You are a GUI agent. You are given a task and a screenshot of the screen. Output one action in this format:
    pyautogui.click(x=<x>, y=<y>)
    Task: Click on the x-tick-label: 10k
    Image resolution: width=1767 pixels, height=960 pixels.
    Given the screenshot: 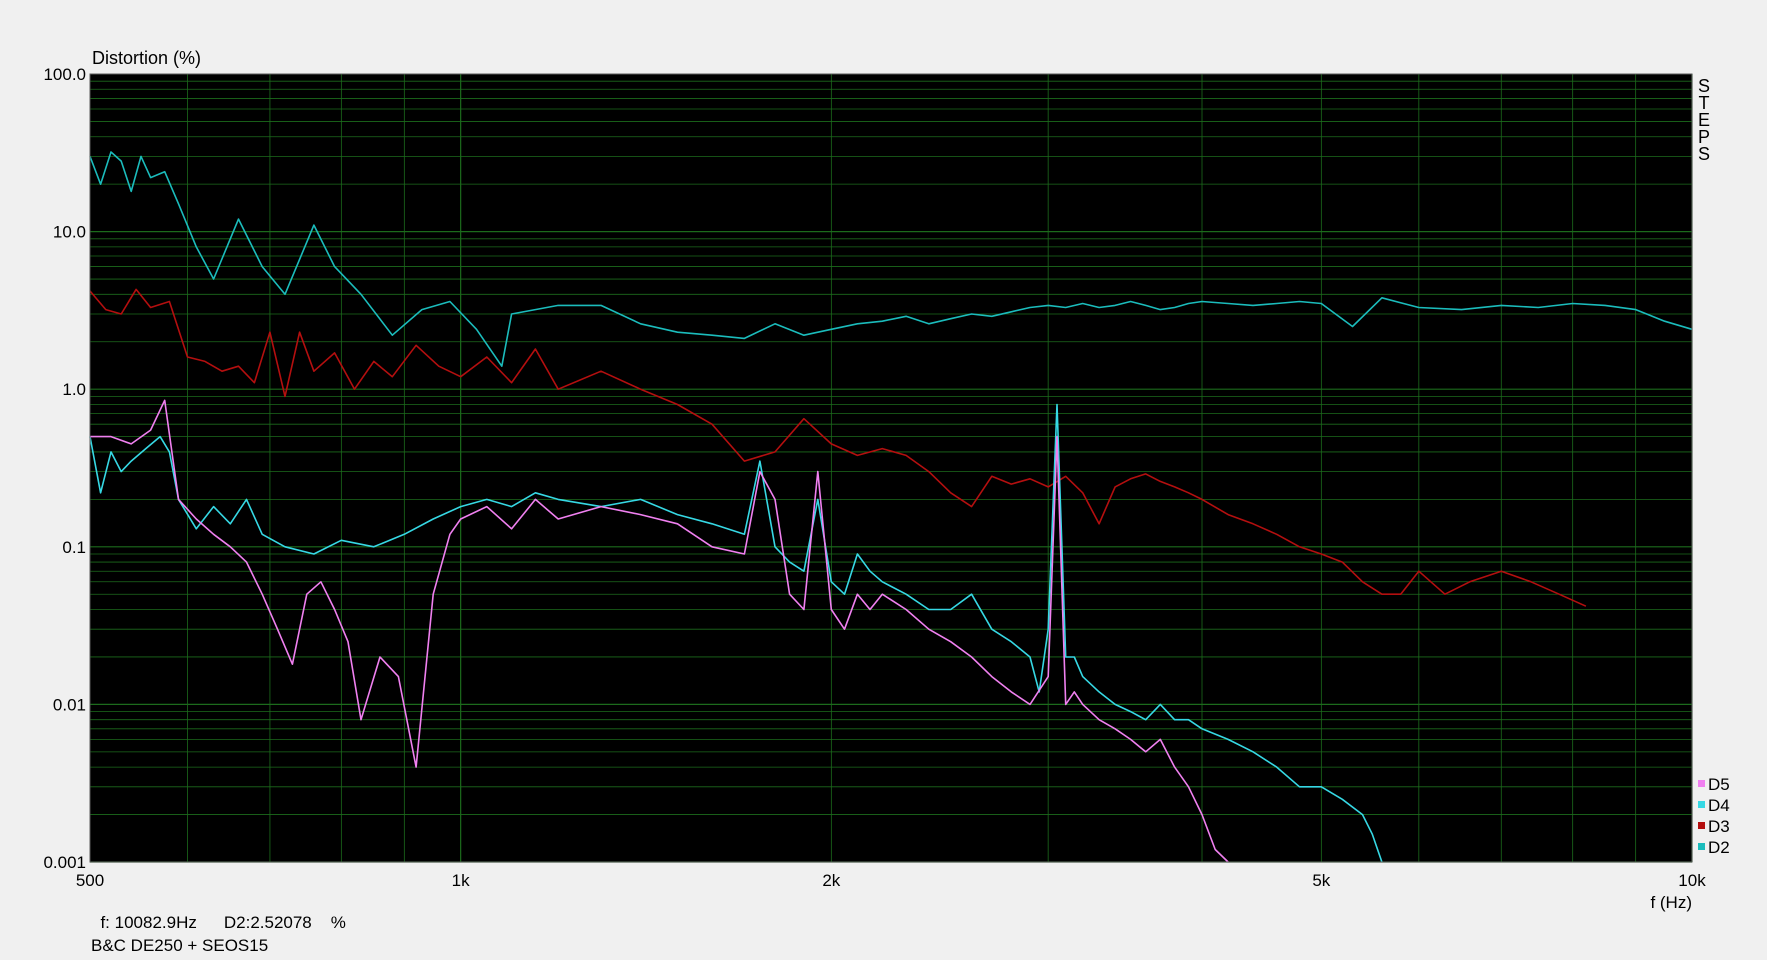 What is the action you would take?
    pyautogui.click(x=1692, y=880)
    